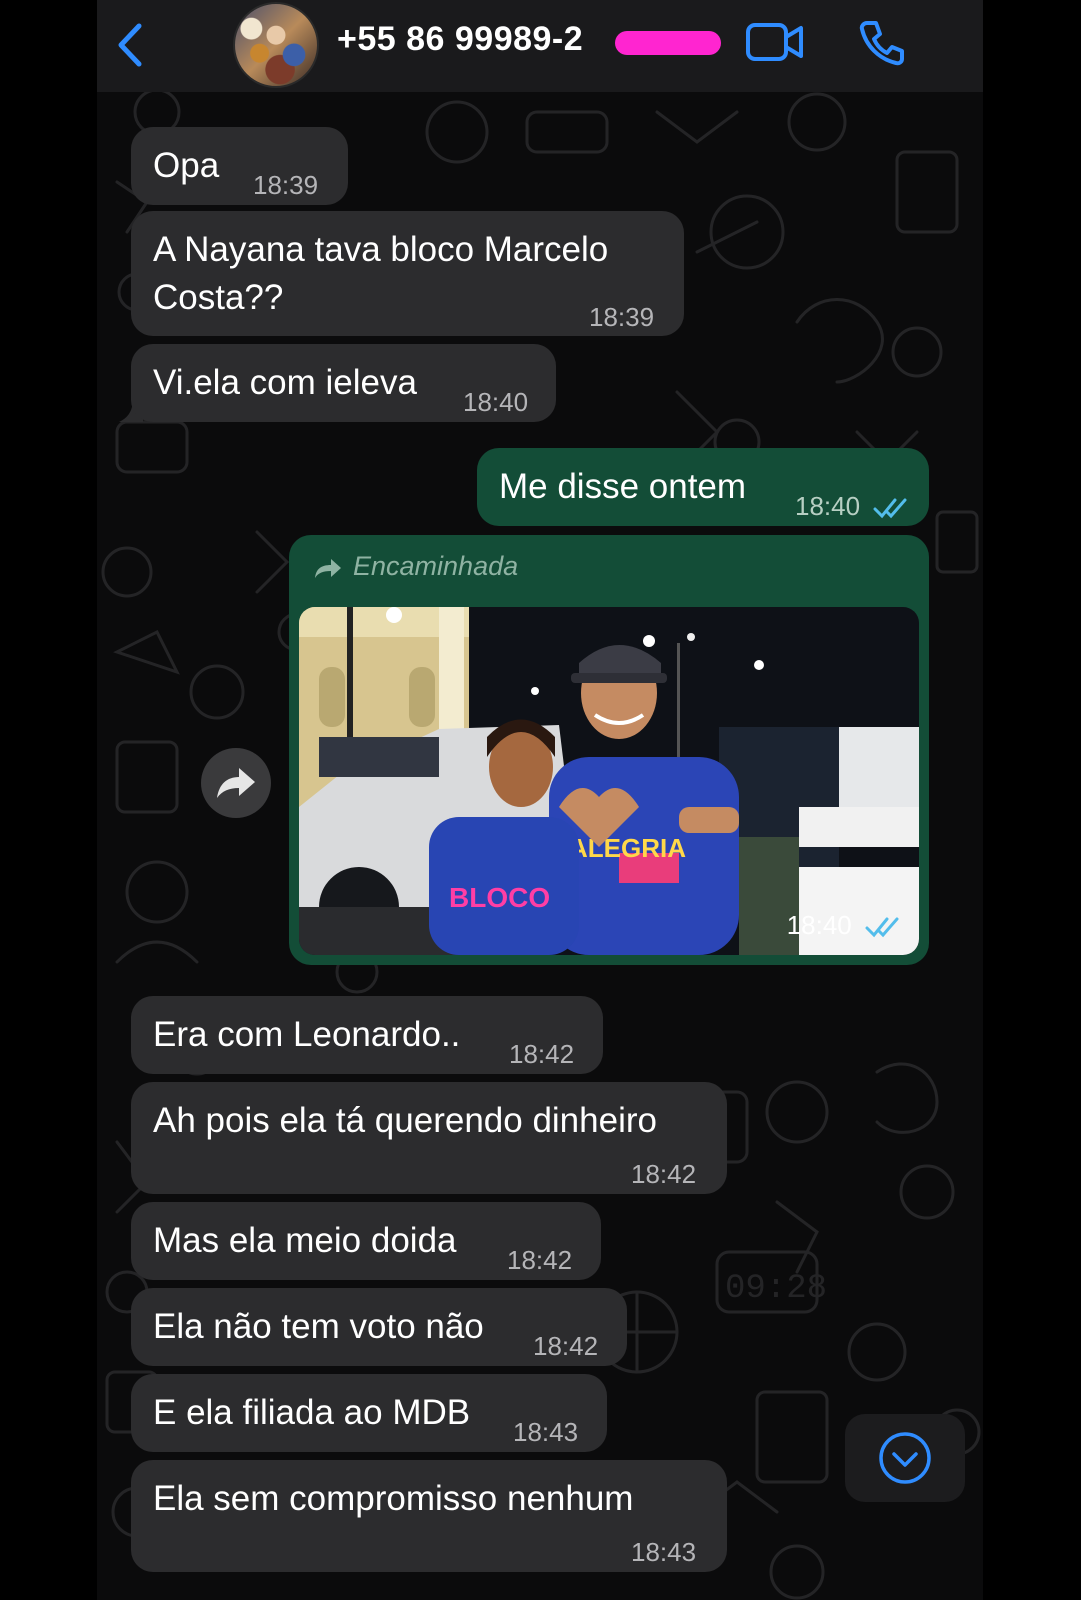 Image resolution: width=1081 pixels, height=1600 pixels. I want to click on chevron-left-icon, so click(130, 45).